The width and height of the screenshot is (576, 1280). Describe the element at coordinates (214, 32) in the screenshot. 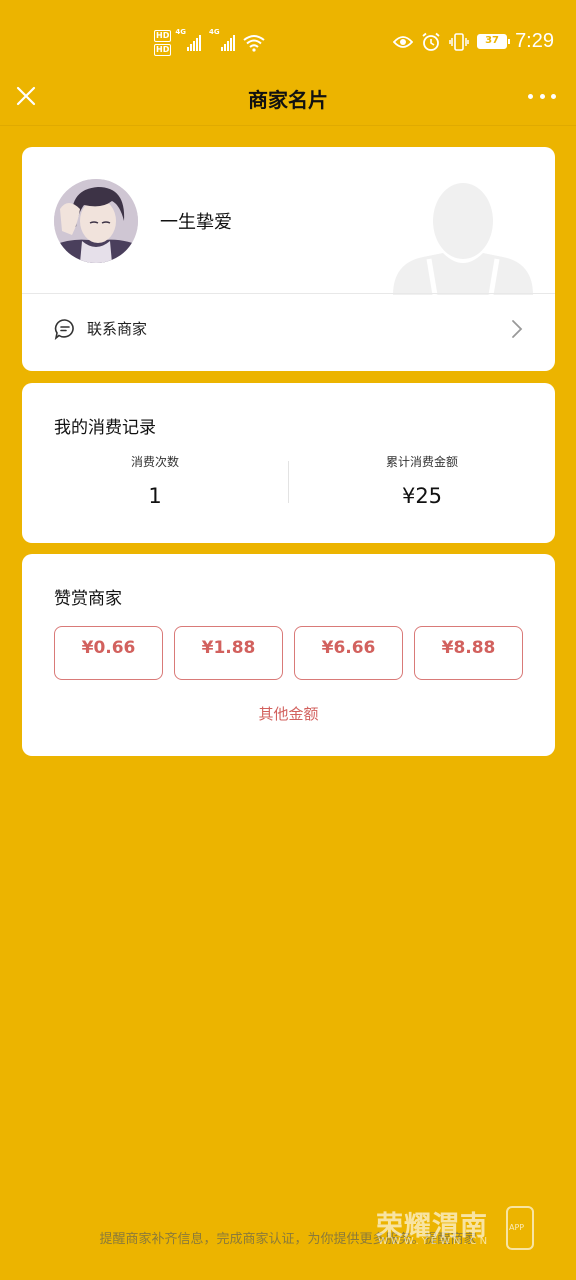

I see `network-type-2: 4G` at that location.